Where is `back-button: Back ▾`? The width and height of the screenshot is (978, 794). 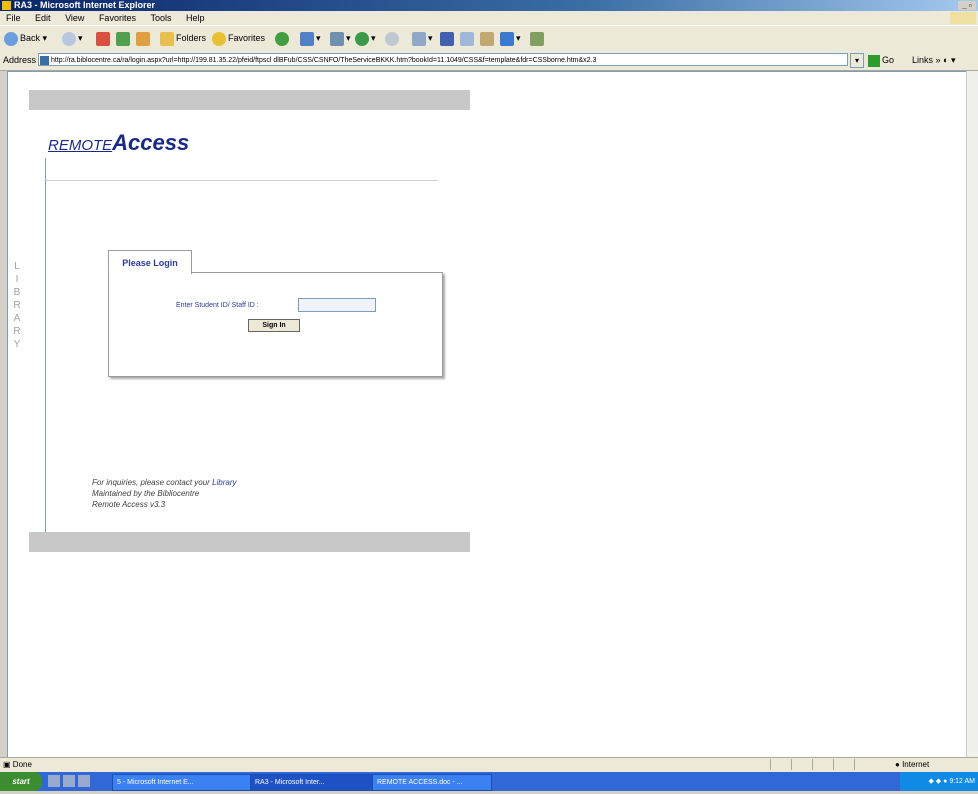
back-button: Back ▾ is located at coordinates (25, 38).